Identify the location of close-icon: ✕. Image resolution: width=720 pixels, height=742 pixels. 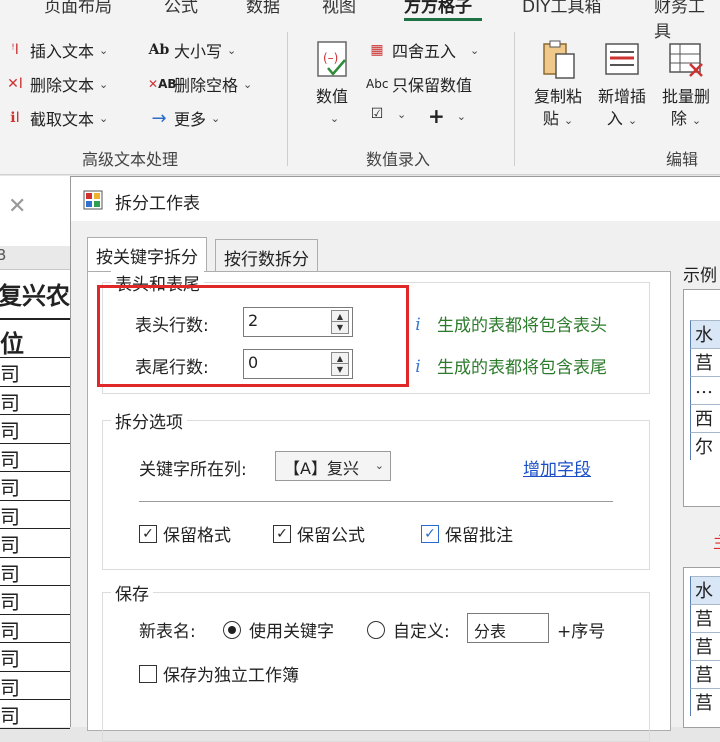
(17, 206).